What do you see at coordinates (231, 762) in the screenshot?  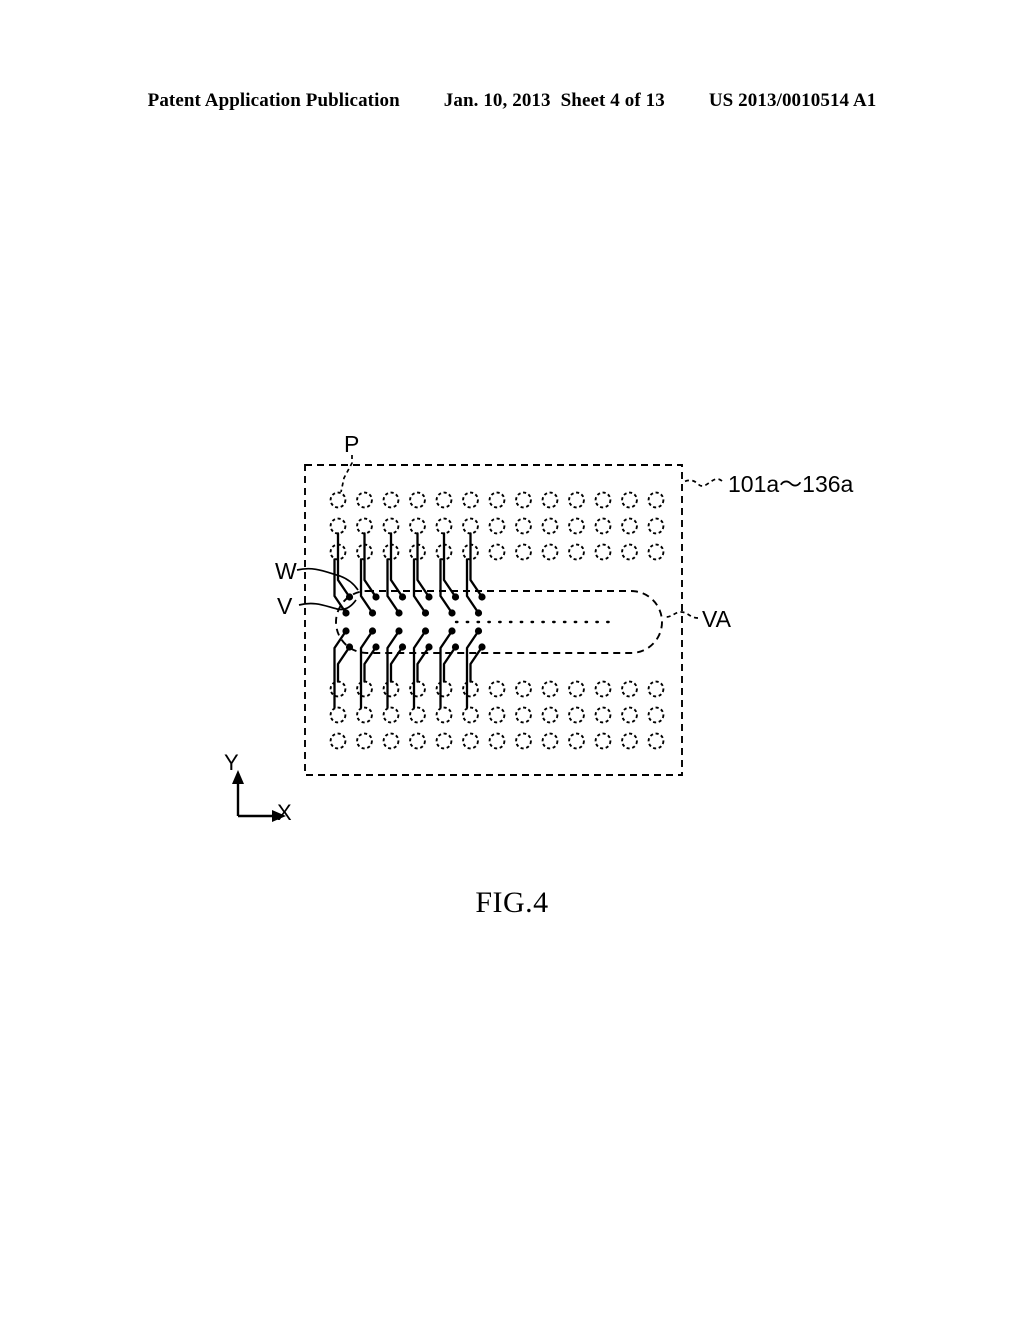 I see `label-axis-y: Y` at bounding box center [231, 762].